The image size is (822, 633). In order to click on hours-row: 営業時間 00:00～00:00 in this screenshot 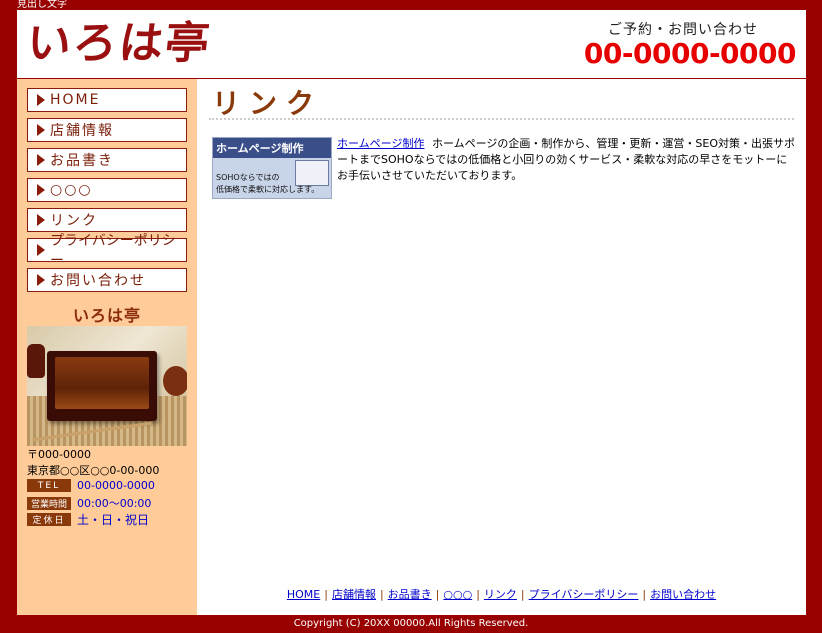, I will do `click(89, 503)`.